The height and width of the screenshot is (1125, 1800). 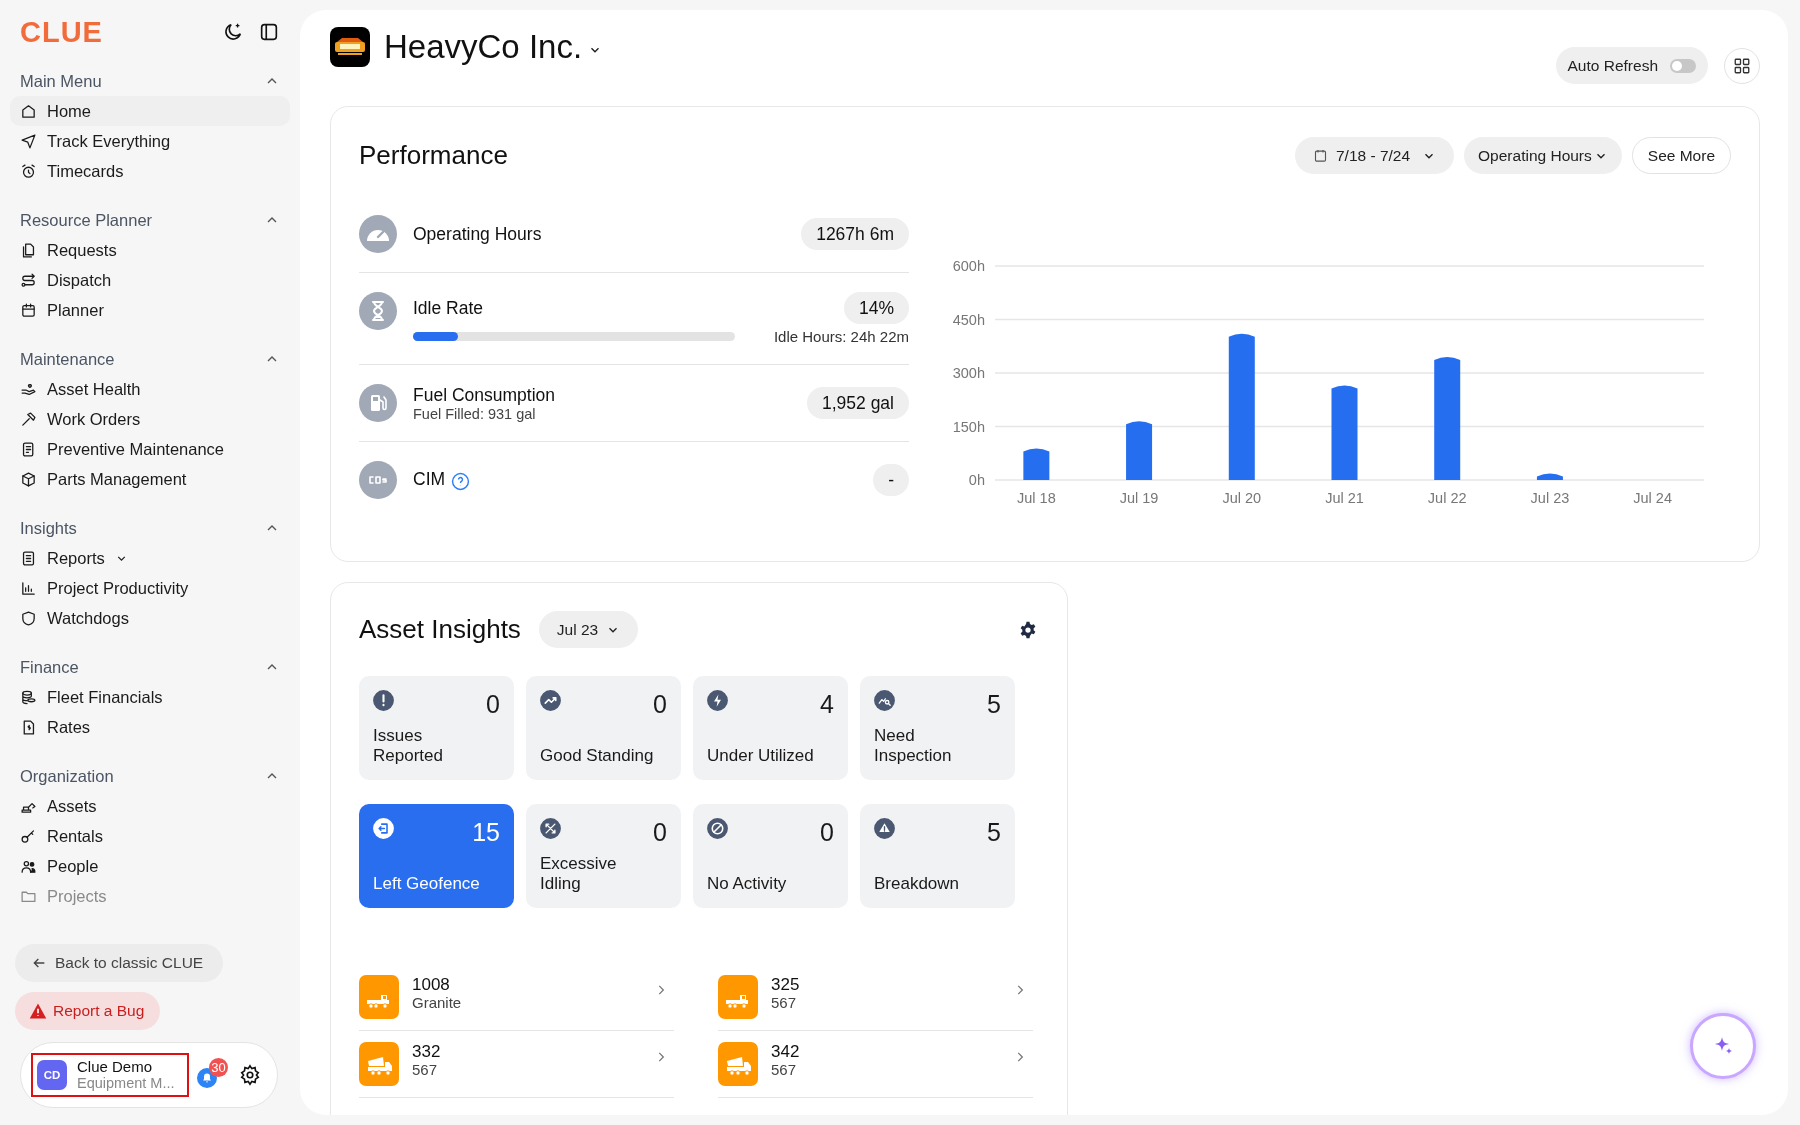 I want to click on date-range-dropdown: 7/18 - 7/24, so click(x=1374, y=155).